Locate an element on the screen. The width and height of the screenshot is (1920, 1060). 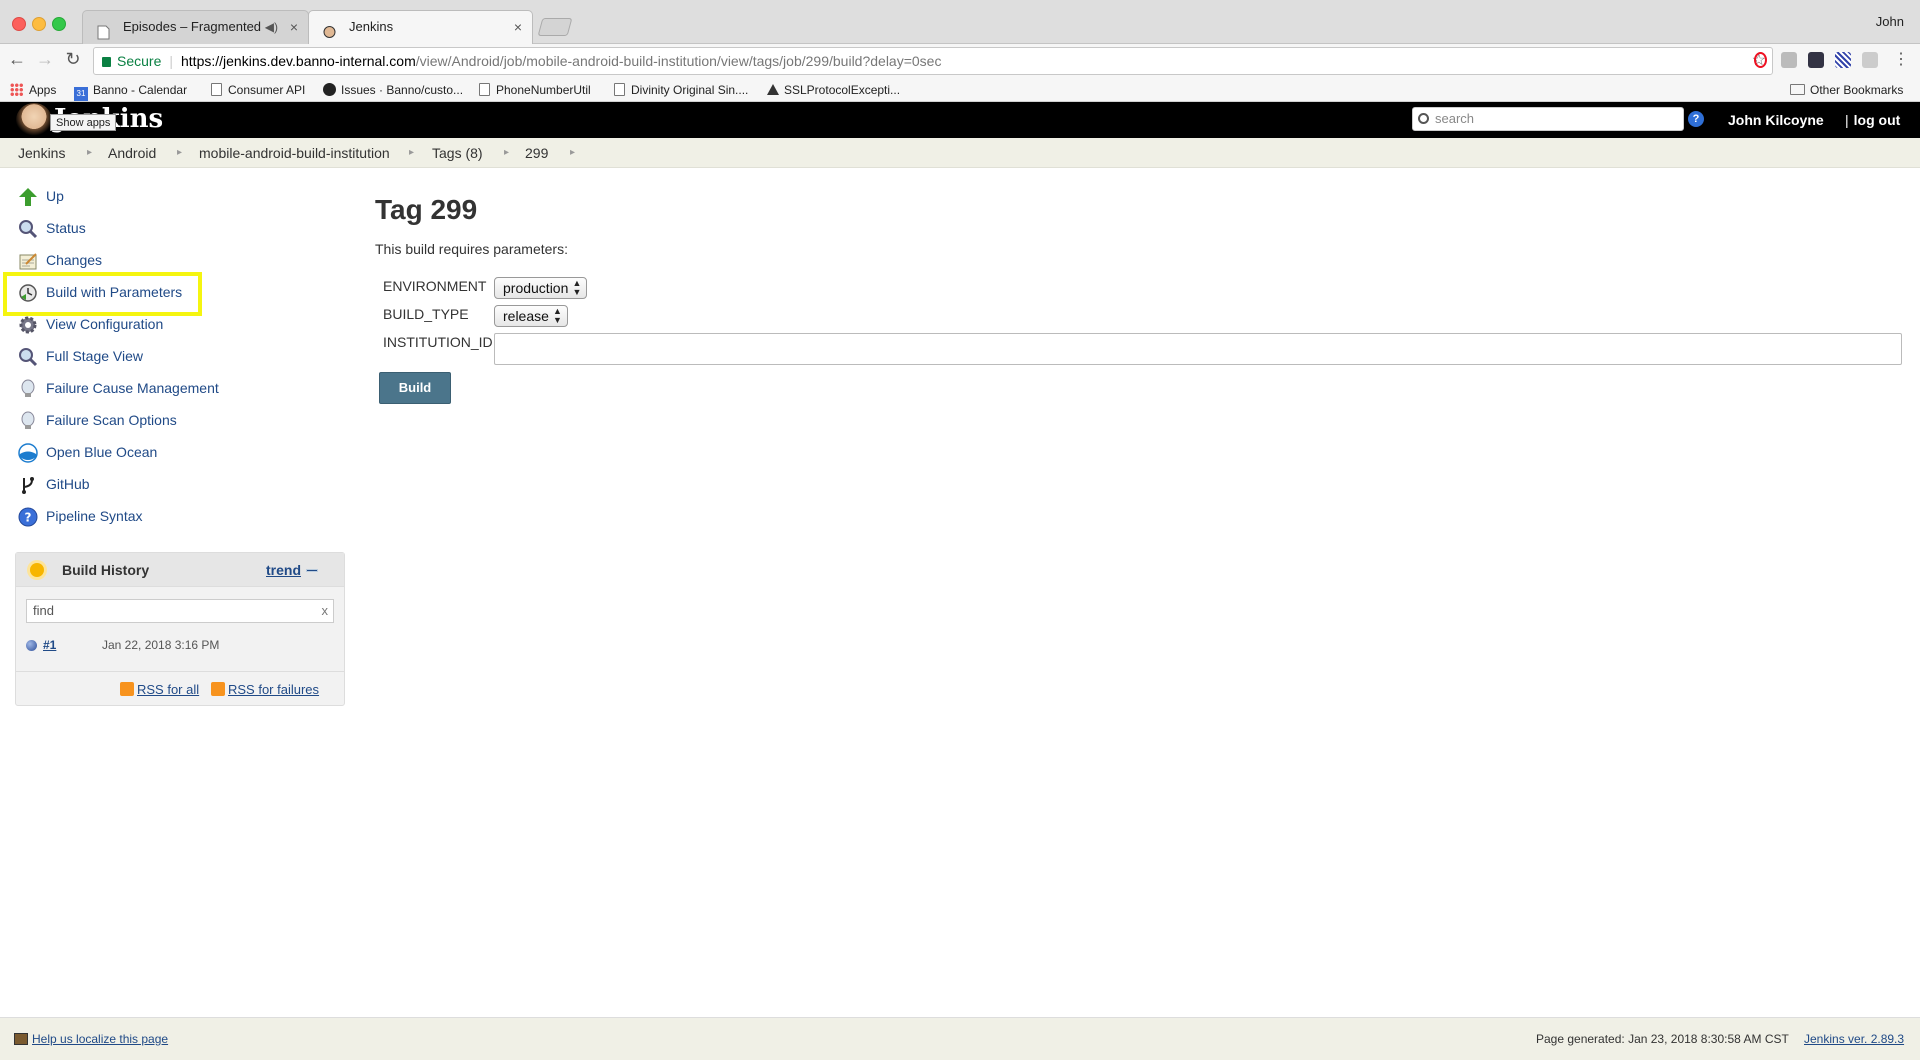
github-icon is located at coordinates (329, 89).